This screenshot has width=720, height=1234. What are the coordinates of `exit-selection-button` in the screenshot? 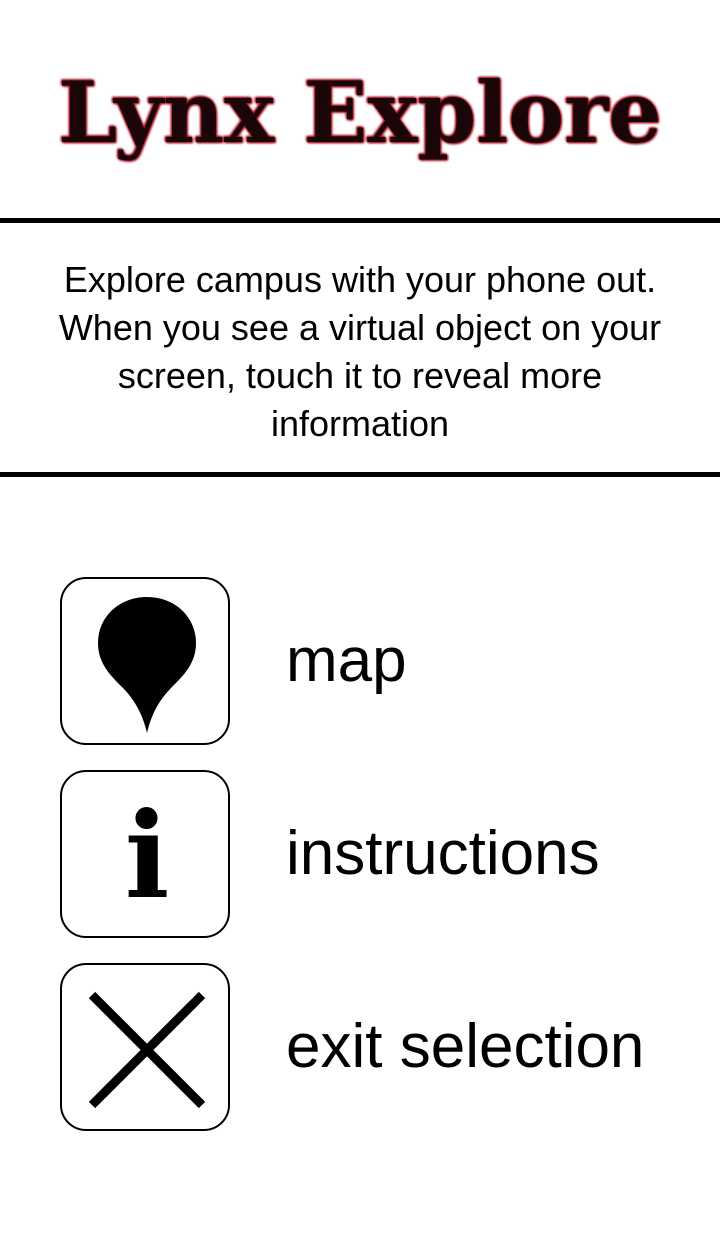 It's located at (145, 1047).